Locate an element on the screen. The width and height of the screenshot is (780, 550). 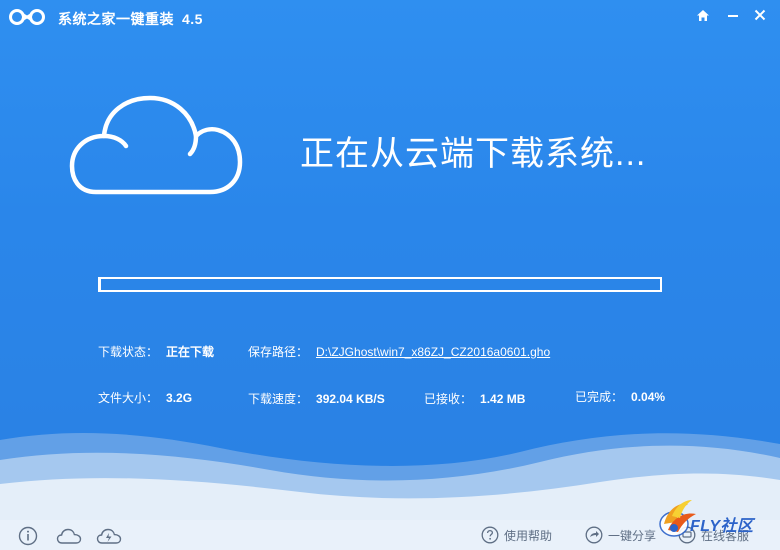
cloud-lightning-icon is located at coordinates (109, 536).